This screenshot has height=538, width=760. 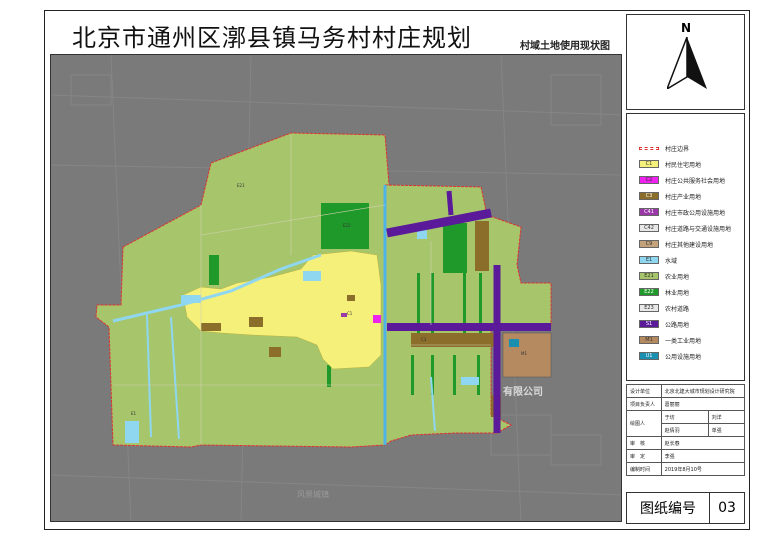 What do you see at coordinates (686, 456) in the screenshot?
I see `table-row: 审 定李强` at bounding box center [686, 456].